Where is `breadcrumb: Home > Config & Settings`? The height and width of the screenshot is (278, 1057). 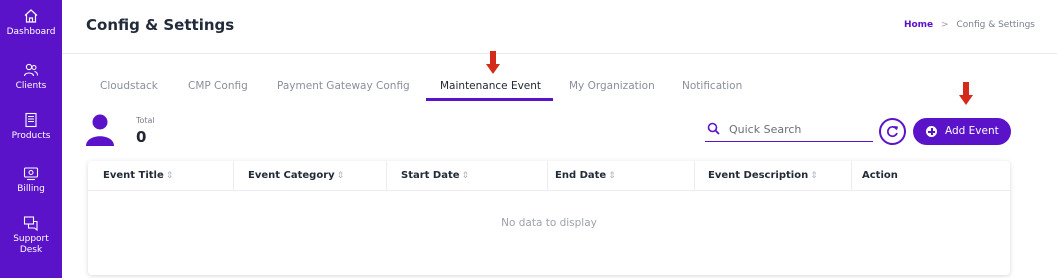 breadcrumb: Home > Config & Settings is located at coordinates (969, 25).